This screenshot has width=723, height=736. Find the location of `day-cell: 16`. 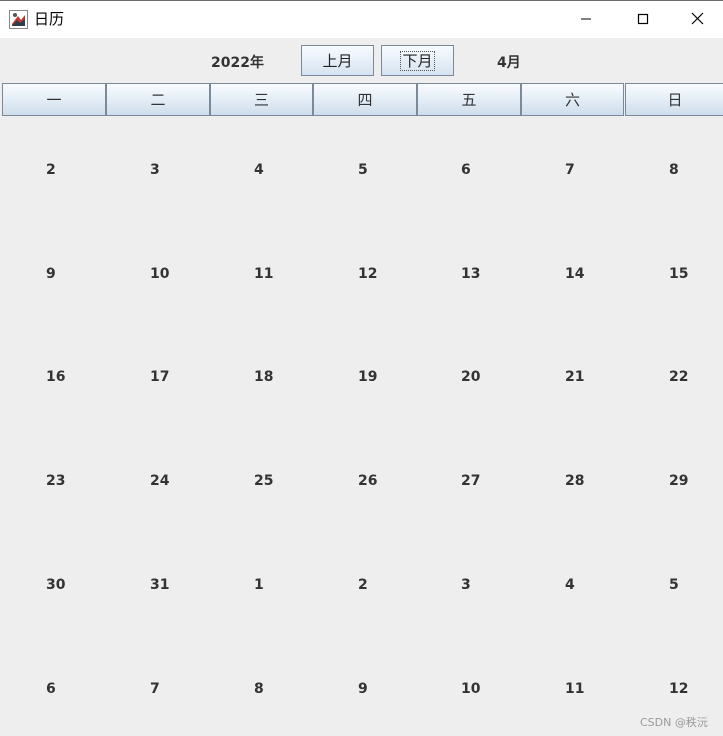

day-cell: 16 is located at coordinates (55, 377).